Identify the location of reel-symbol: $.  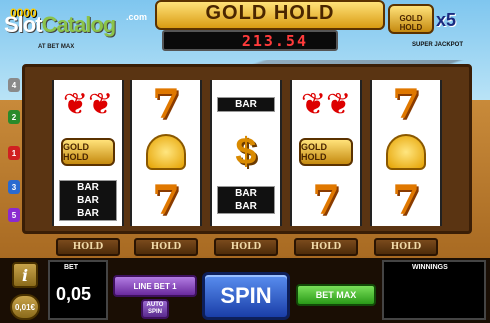
(246, 152).